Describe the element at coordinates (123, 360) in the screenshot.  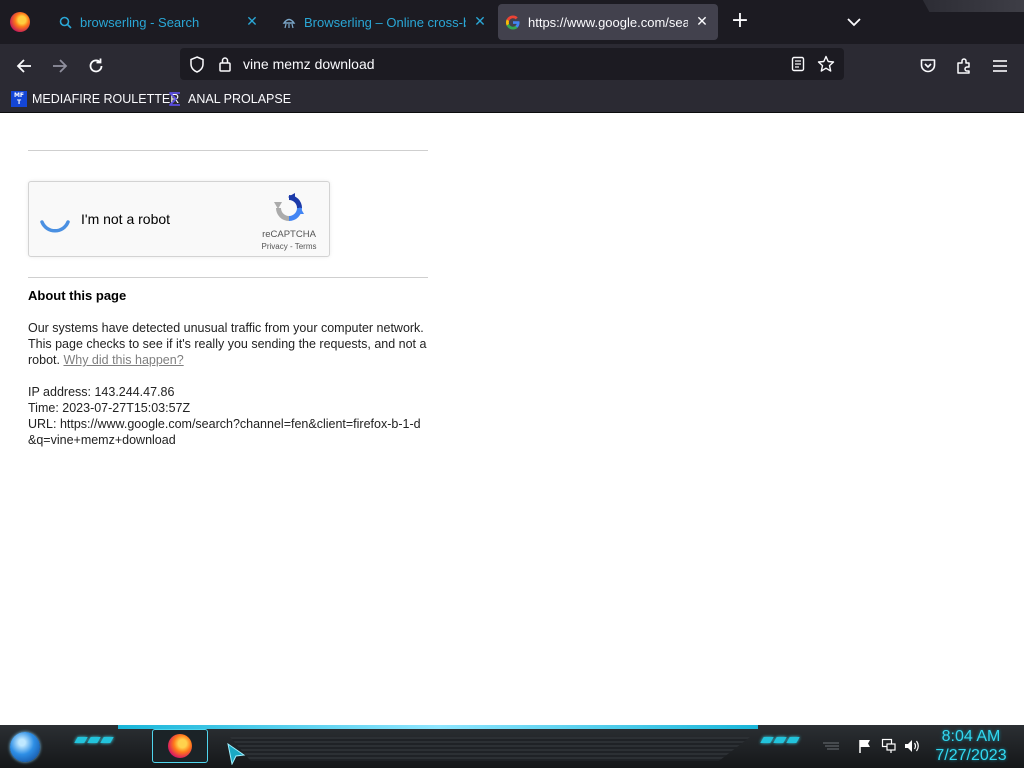
I see `why-did-this-happen-link: Why did this happen?` at that location.